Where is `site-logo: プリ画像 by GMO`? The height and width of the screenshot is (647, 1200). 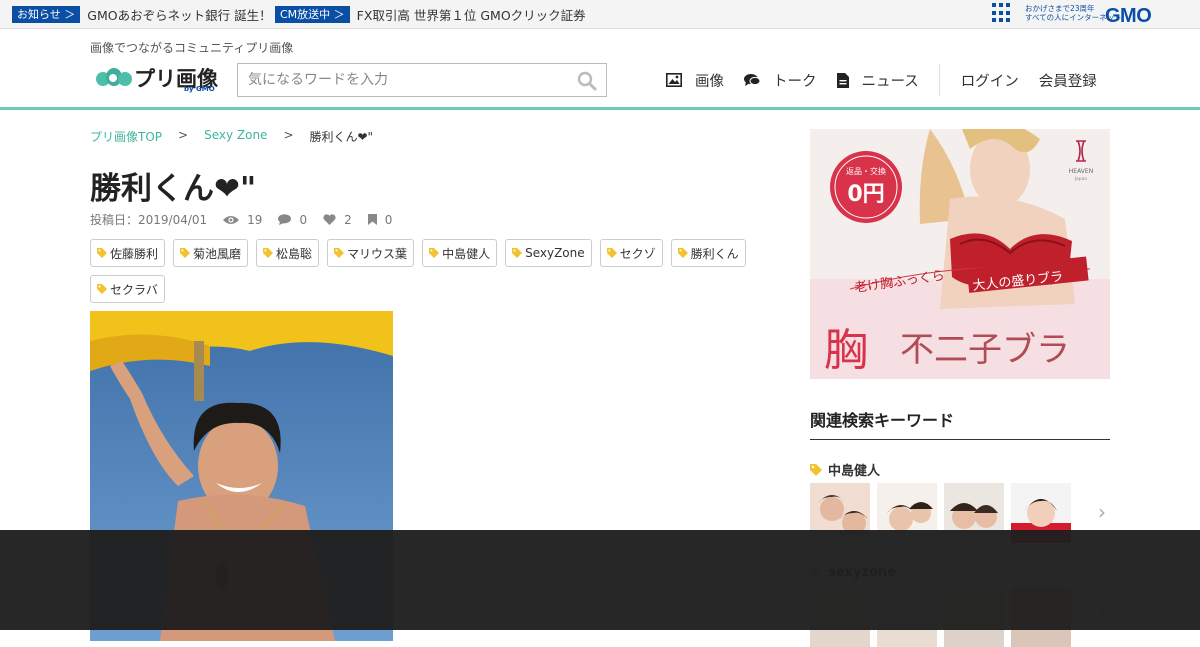
site-logo: プリ画像 by GMO is located at coordinates (157, 78).